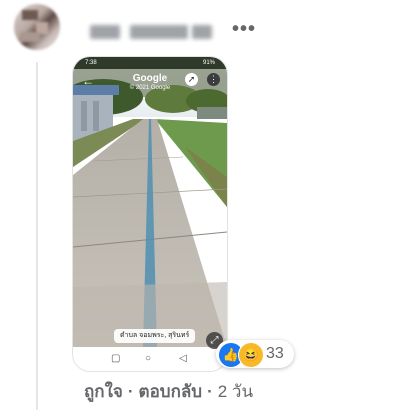 This screenshot has height=410, width=418. What do you see at coordinates (37, 236) in the screenshot?
I see `thread-line` at bounding box center [37, 236].